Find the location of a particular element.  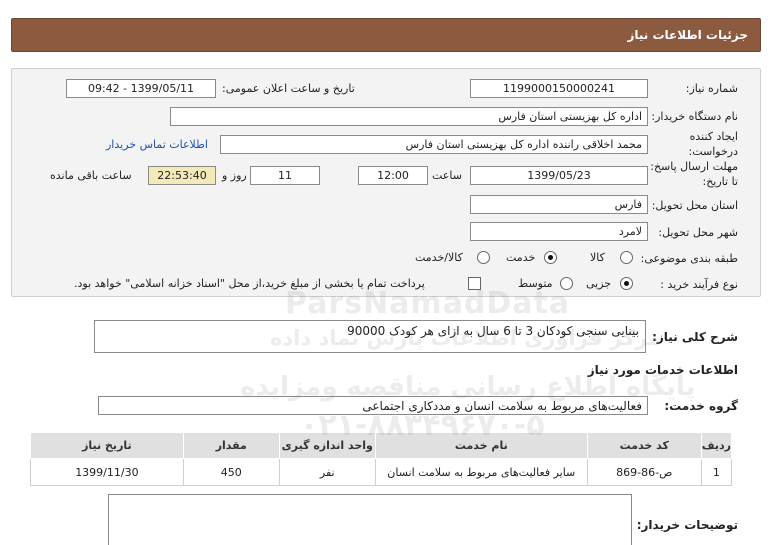

announce-date-field: 1399/05/11 - 09:42 is located at coordinates (141, 88).